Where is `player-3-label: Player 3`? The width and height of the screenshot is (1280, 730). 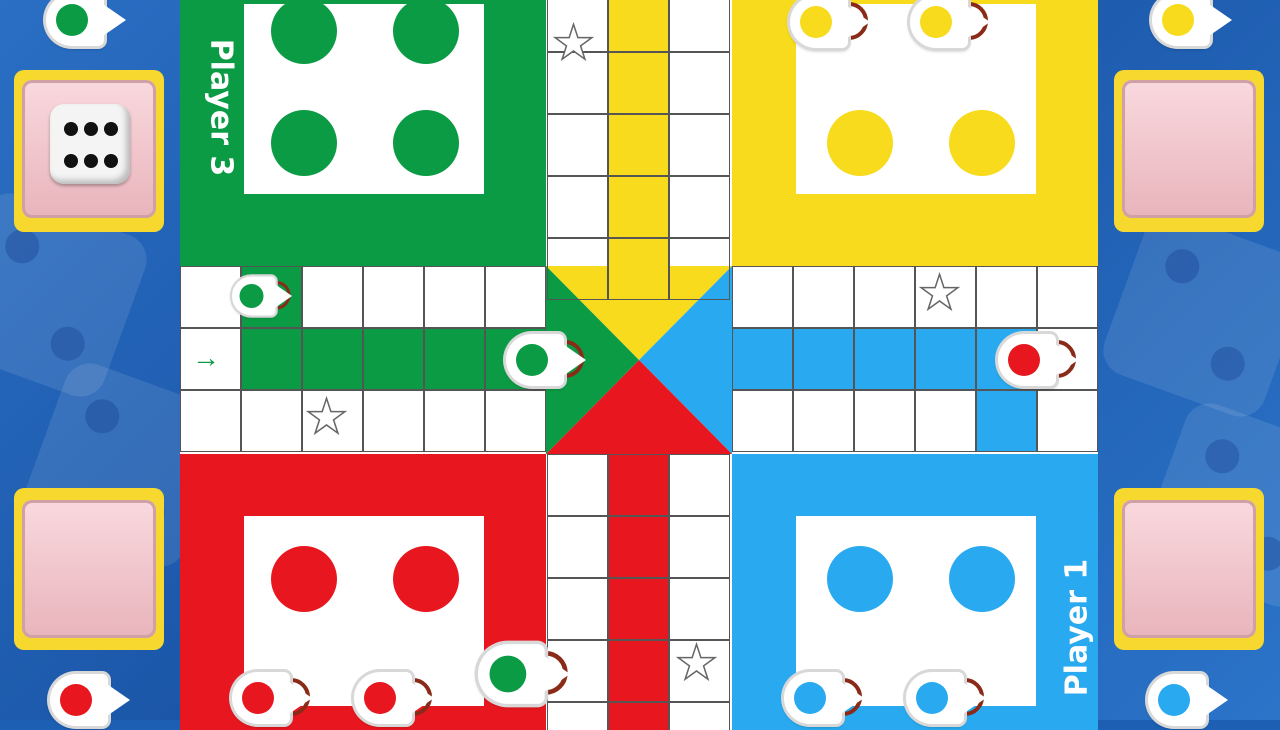
player-3-label: Player 3 is located at coordinates (221, 107).